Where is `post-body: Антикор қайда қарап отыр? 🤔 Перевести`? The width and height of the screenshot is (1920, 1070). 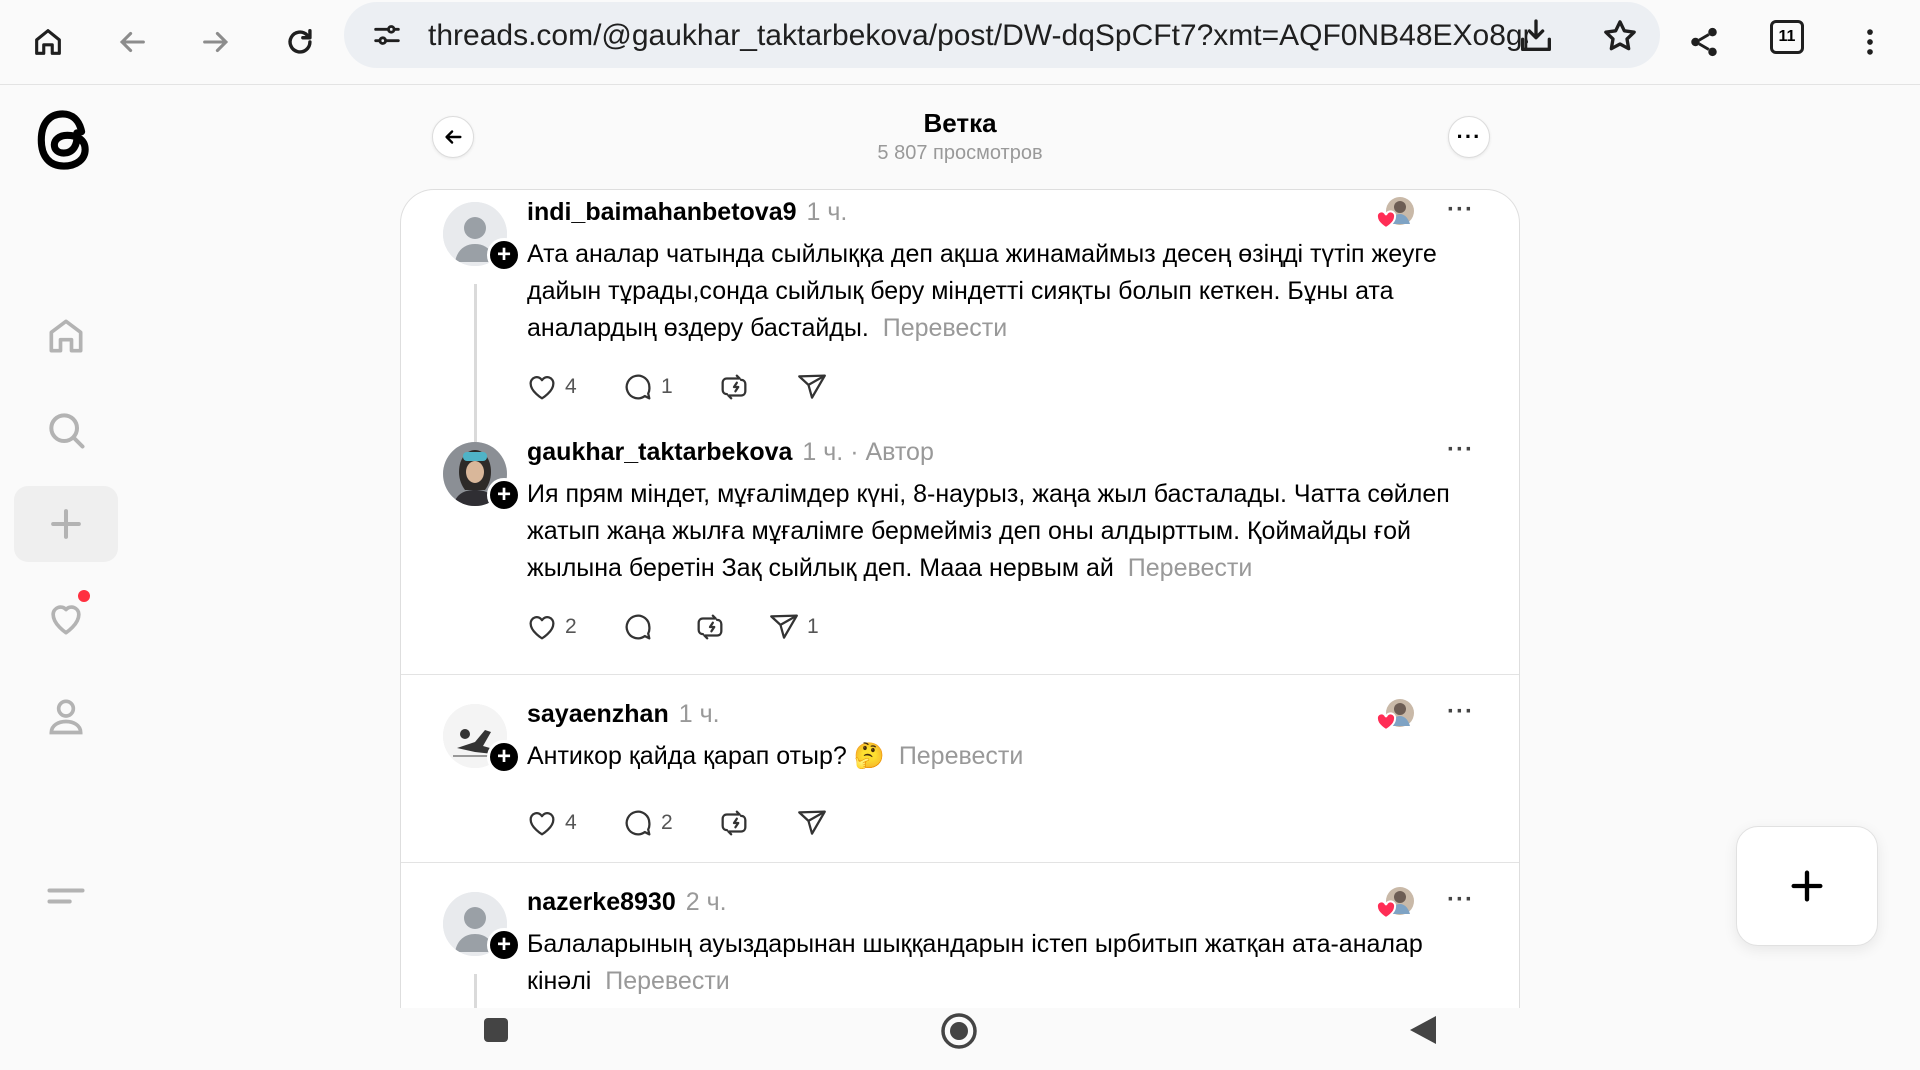
post-body: Антикор қайда қарап отыр? 🤔 Перевести is located at coordinates (1007, 756).